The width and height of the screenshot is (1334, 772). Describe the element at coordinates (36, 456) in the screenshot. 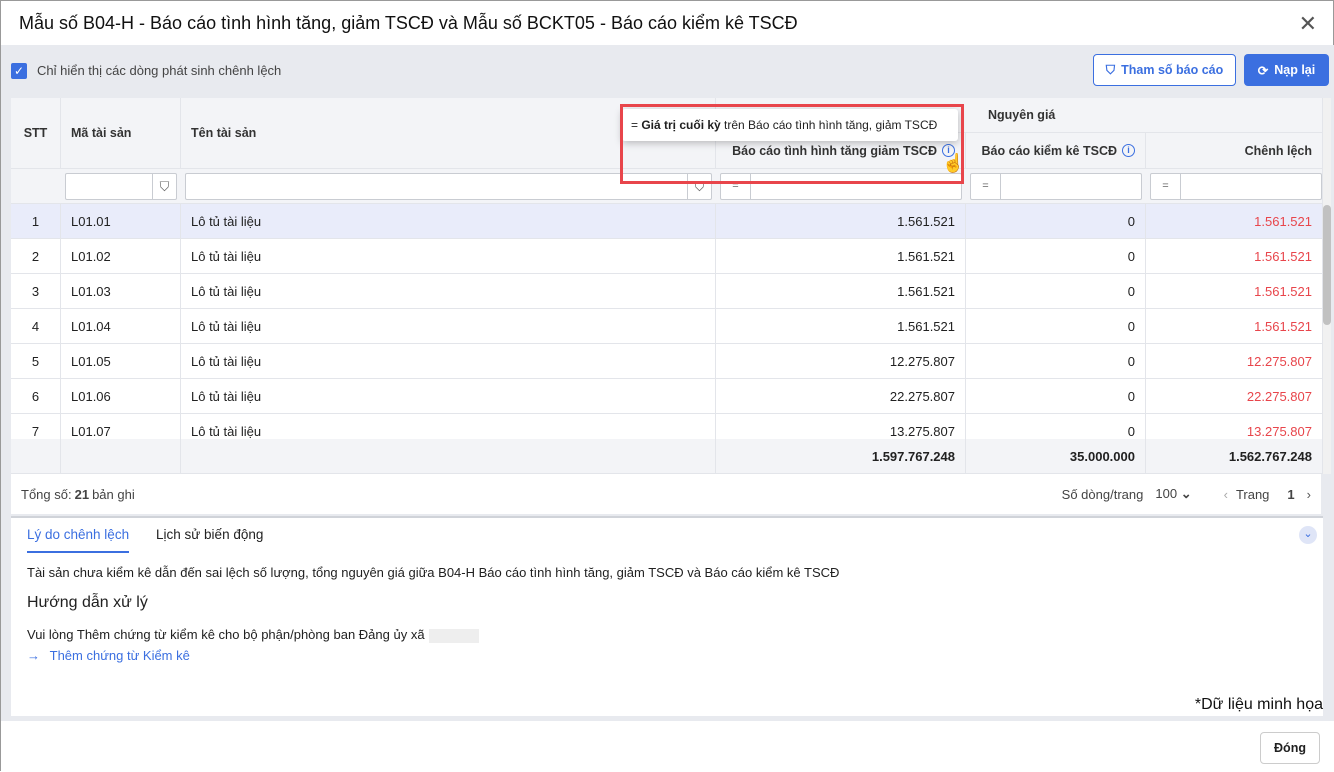

I see `total-stt` at that location.